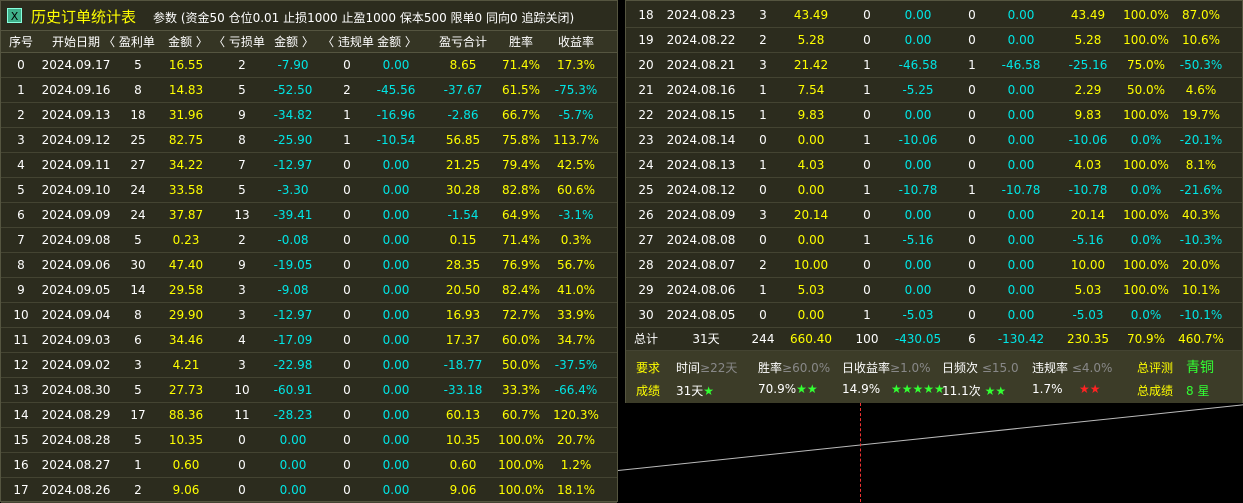 The height and width of the screenshot is (503, 1243). I want to click on cell-return-rate: -20.1%, so click(1201, 140).